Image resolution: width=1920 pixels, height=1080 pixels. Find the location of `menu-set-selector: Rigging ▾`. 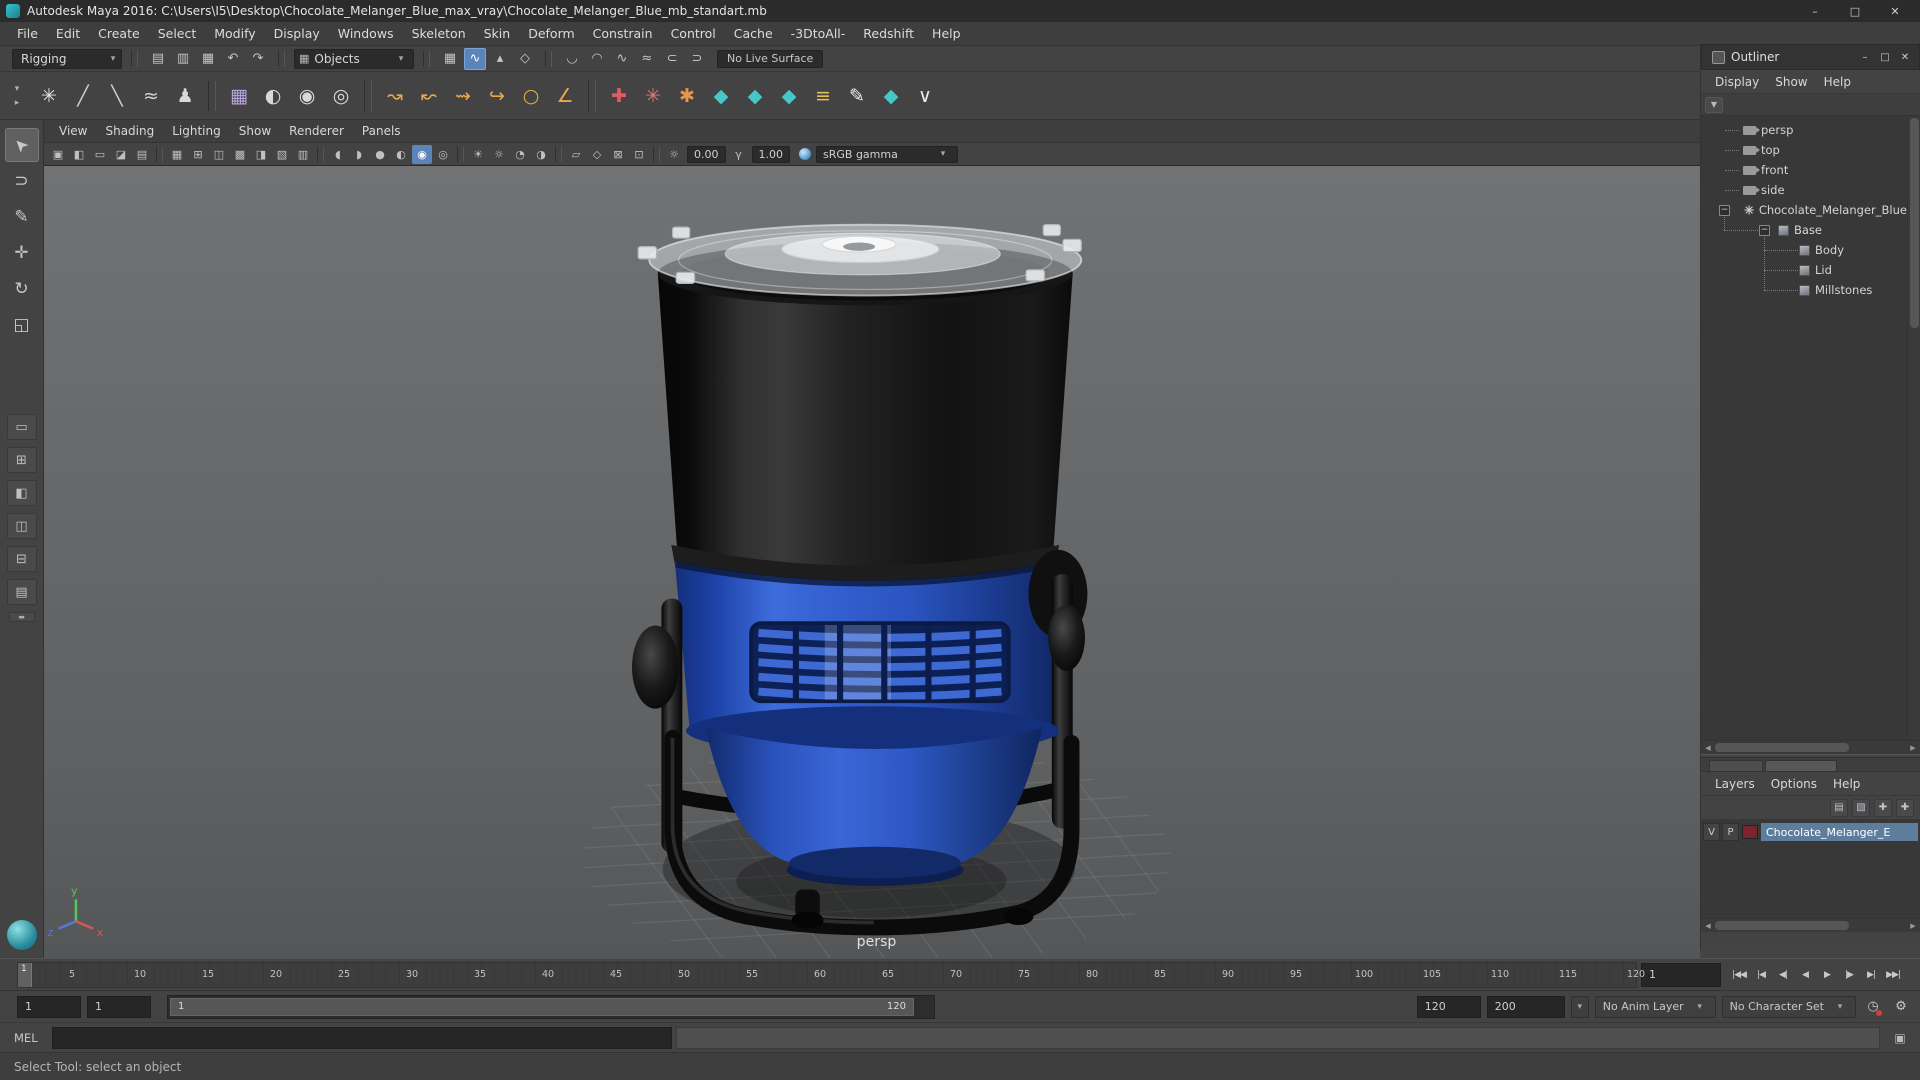

menu-set-selector: Rigging ▾ is located at coordinates (67, 58).